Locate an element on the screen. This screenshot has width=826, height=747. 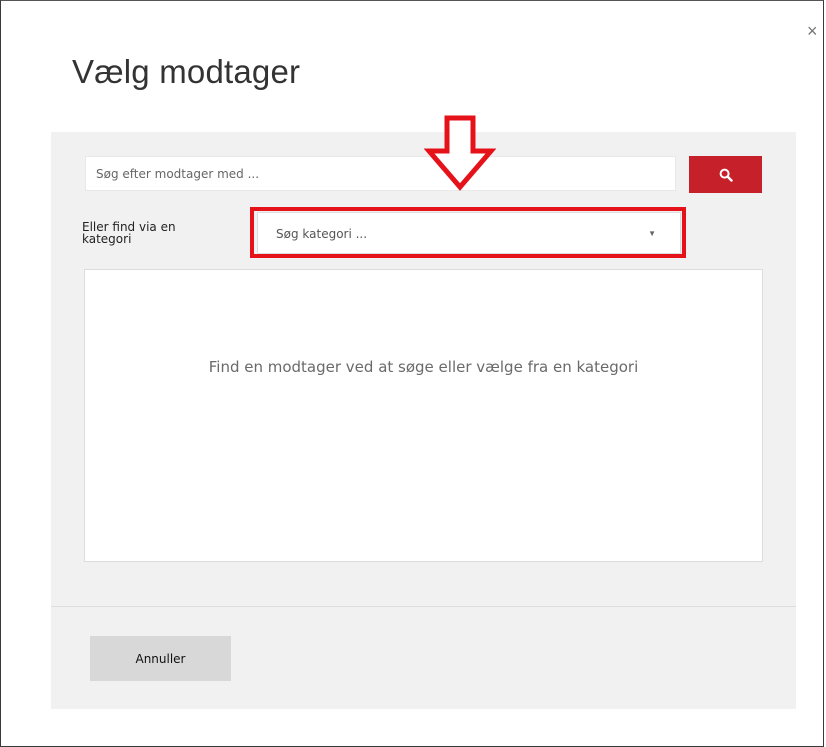
close-icon: × is located at coordinates (812, 31).